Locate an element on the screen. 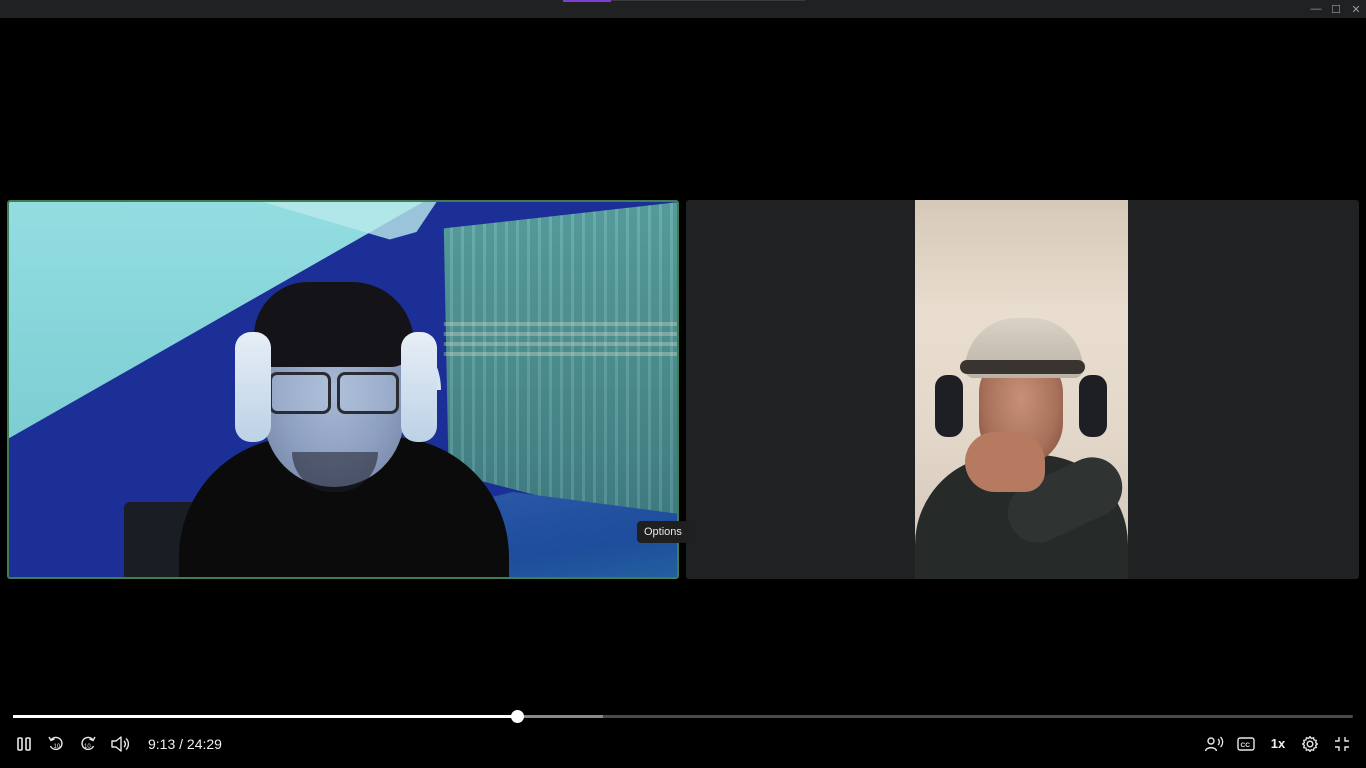  rewind-10-icon: 10 is located at coordinates (56, 744).